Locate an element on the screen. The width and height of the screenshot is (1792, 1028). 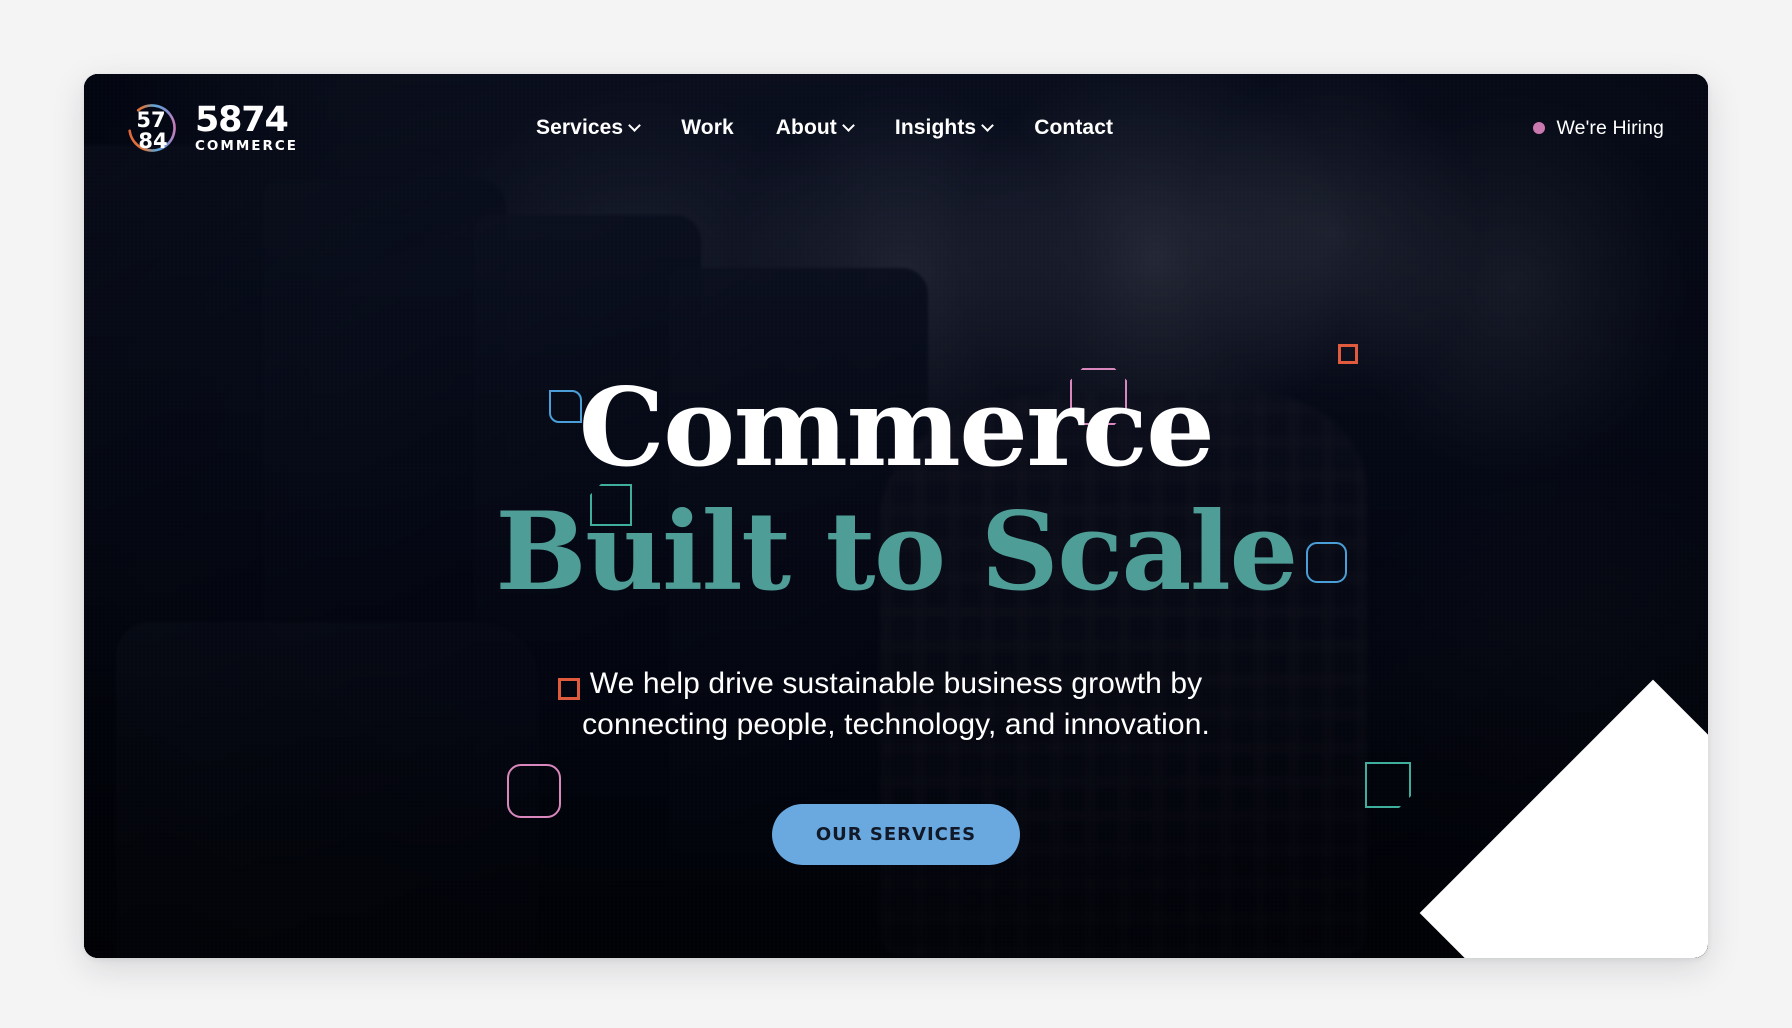
nav-label-about: About is located at coordinates (806, 127).